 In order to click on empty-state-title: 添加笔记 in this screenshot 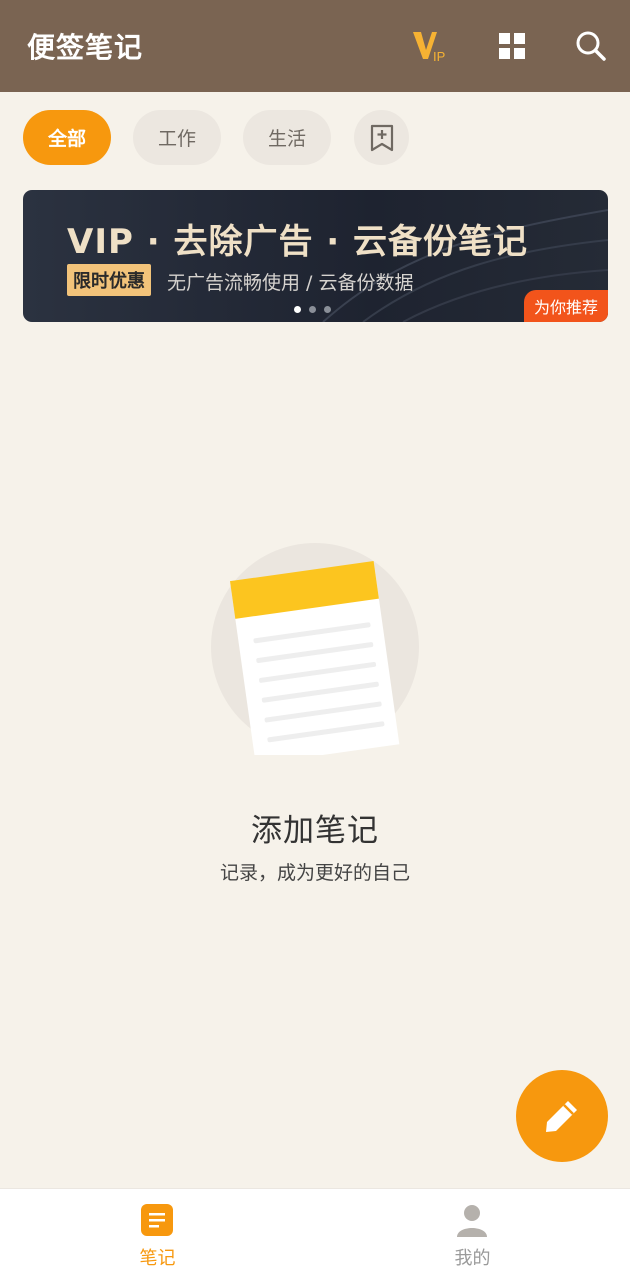, I will do `click(315, 831)`.